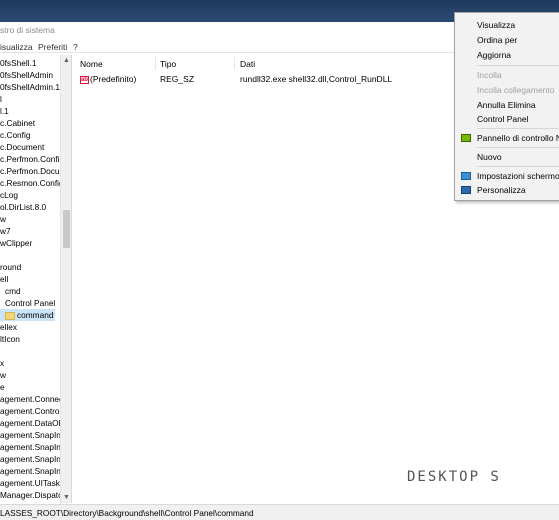  What do you see at coordinates (22, 147) in the screenshot?
I see `tree-item: c.Document` at bounding box center [22, 147].